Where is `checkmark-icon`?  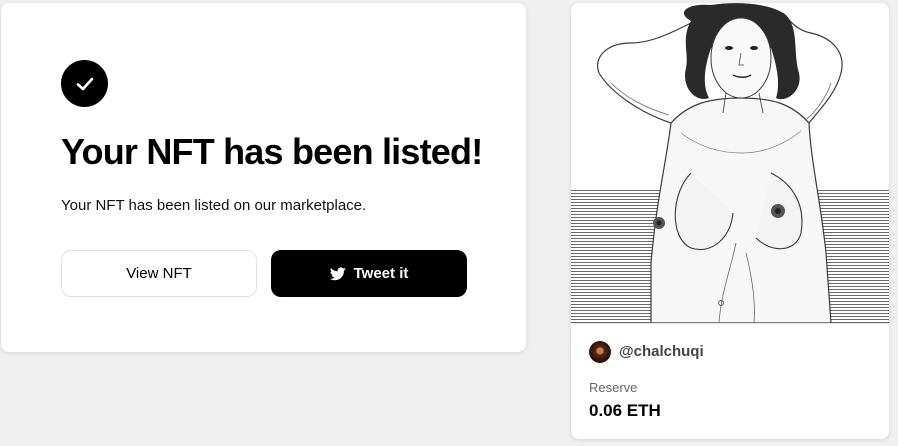 checkmark-icon is located at coordinates (84, 83).